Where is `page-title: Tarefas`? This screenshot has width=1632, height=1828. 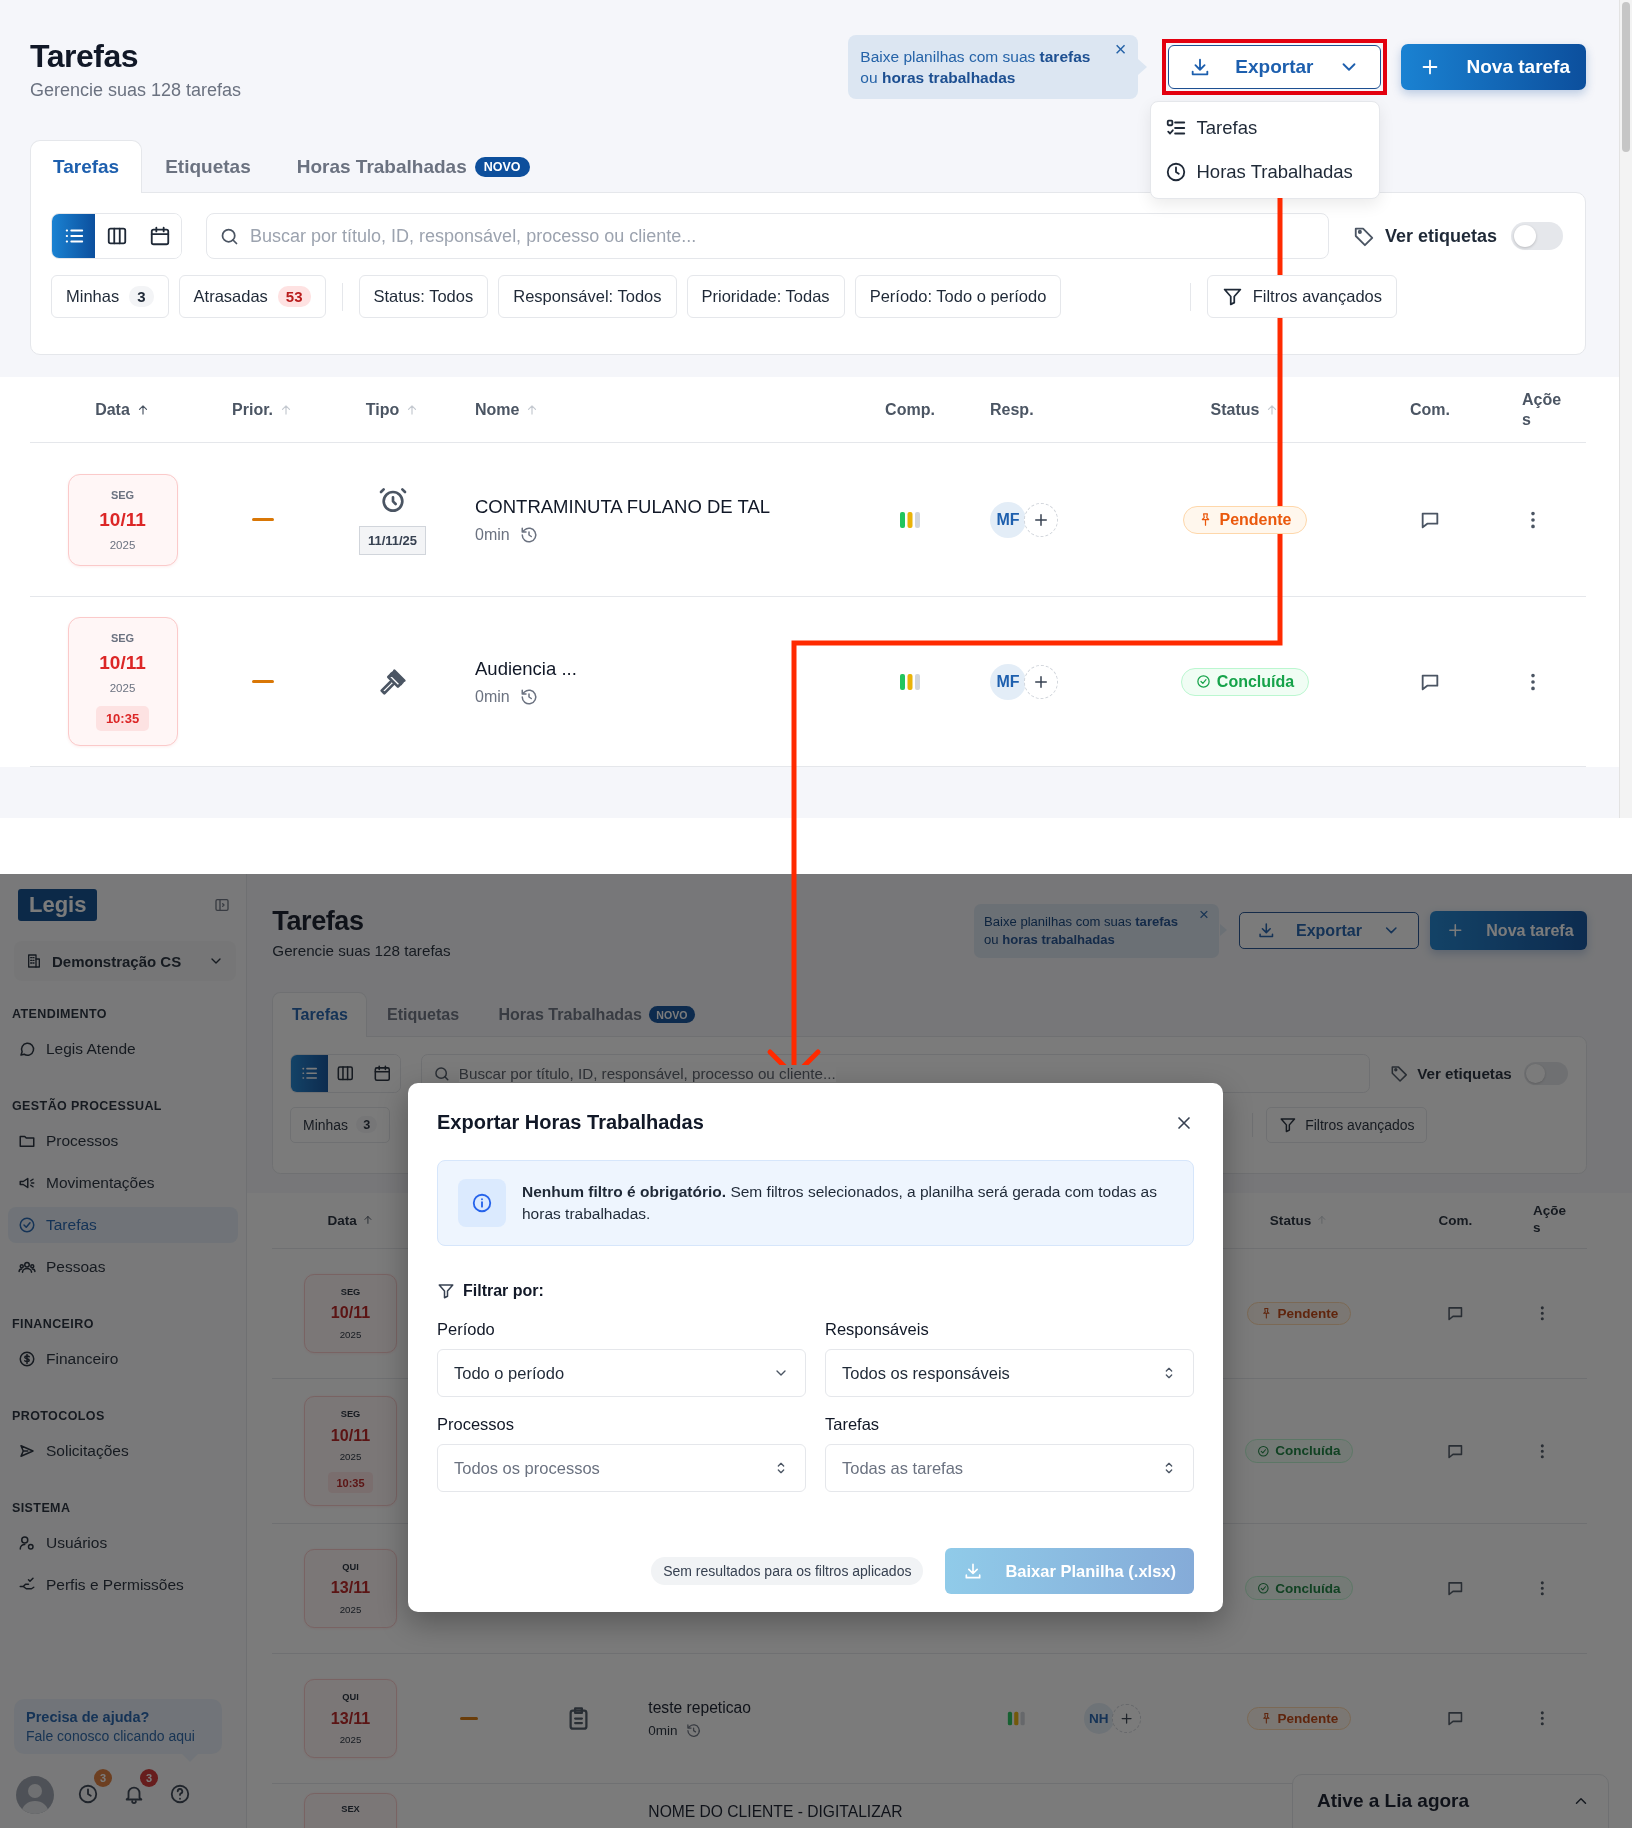
page-title: Tarefas is located at coordinates (318, 921).